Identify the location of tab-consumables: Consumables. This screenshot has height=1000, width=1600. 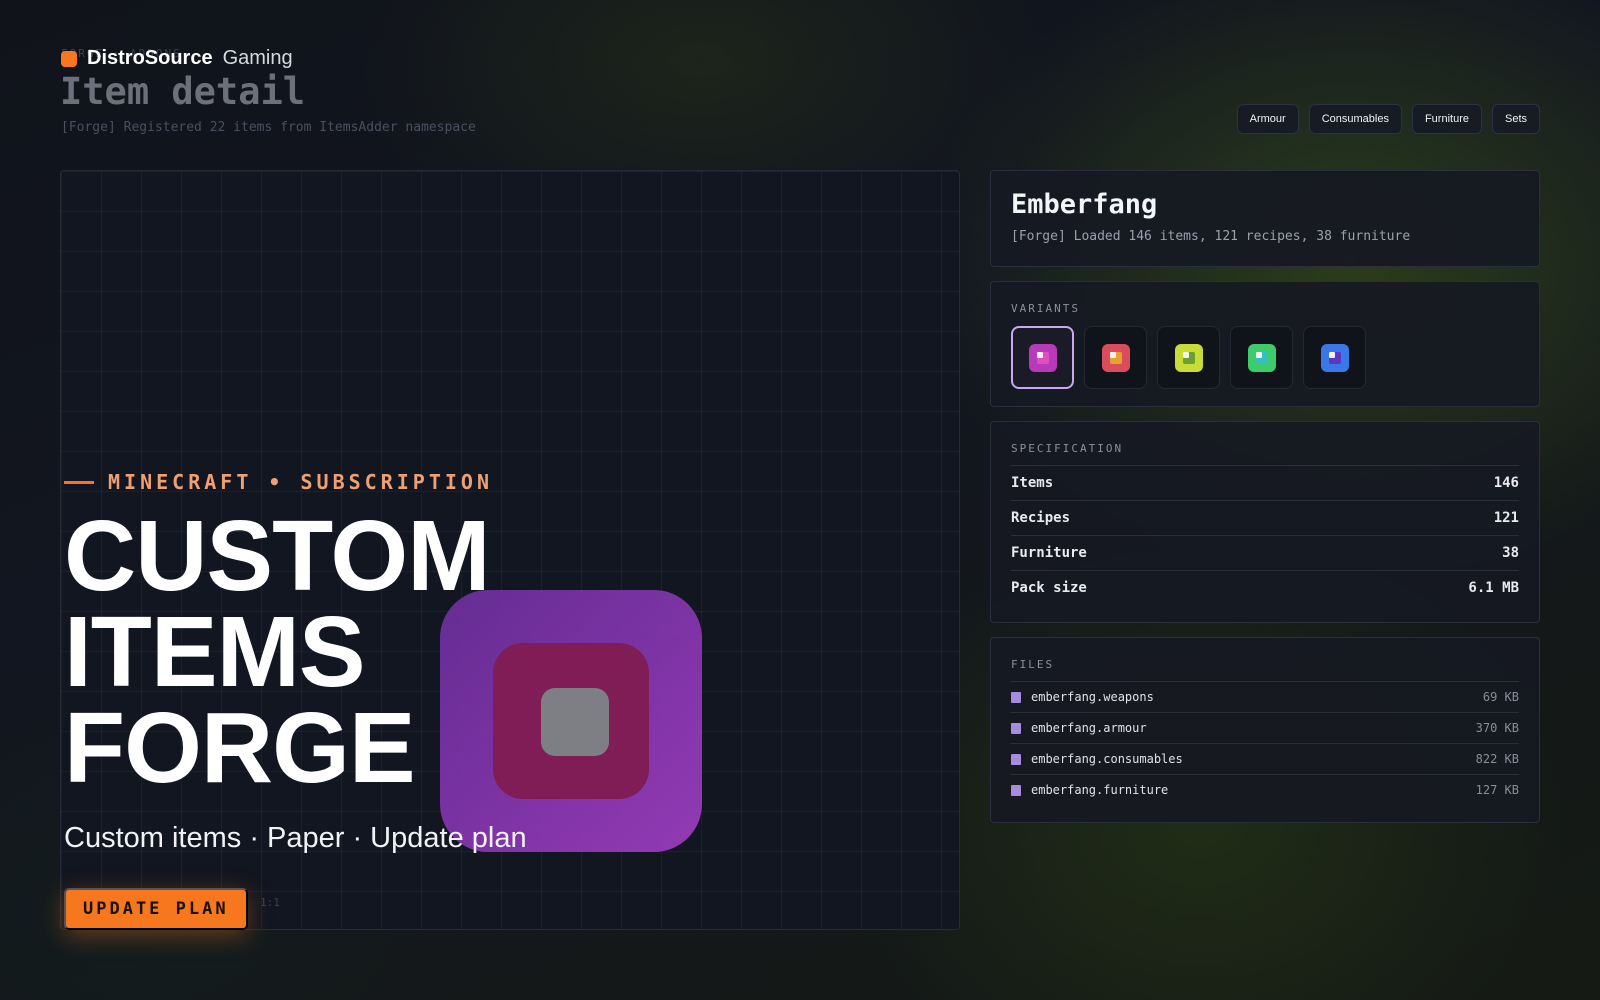
(1355, 119).